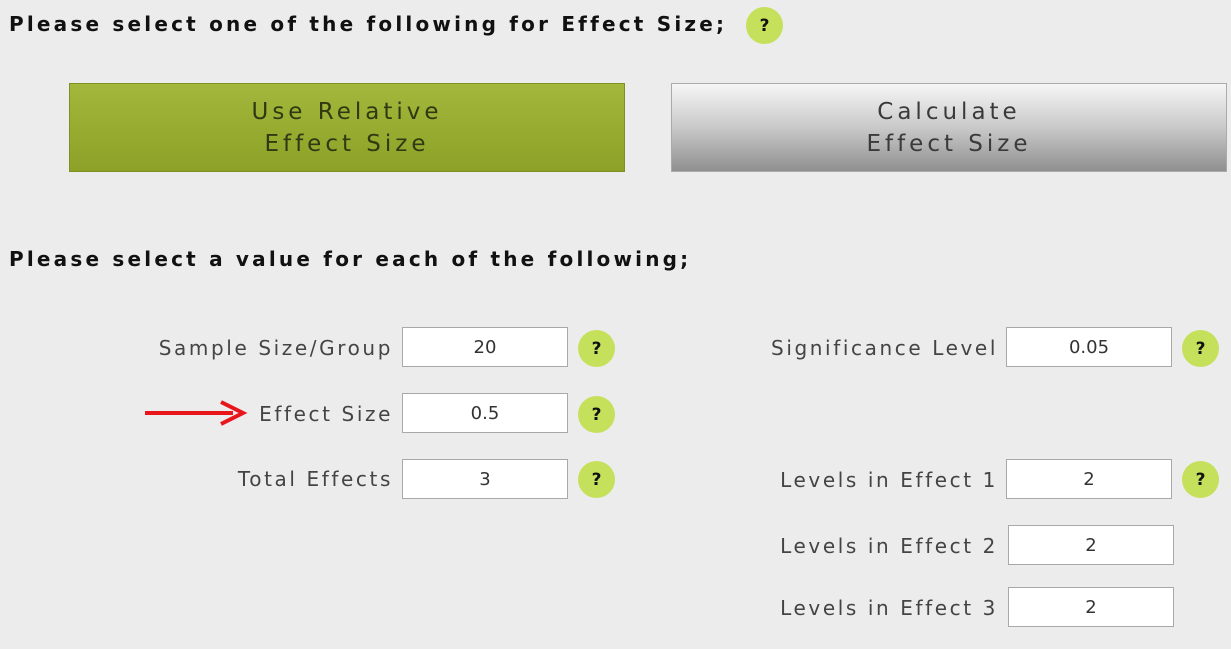 The height and width of the screenshot is (649, 1231). I want to click on use-relative-effect-size-button: Use Relative Effect Size, so click(347, 127).